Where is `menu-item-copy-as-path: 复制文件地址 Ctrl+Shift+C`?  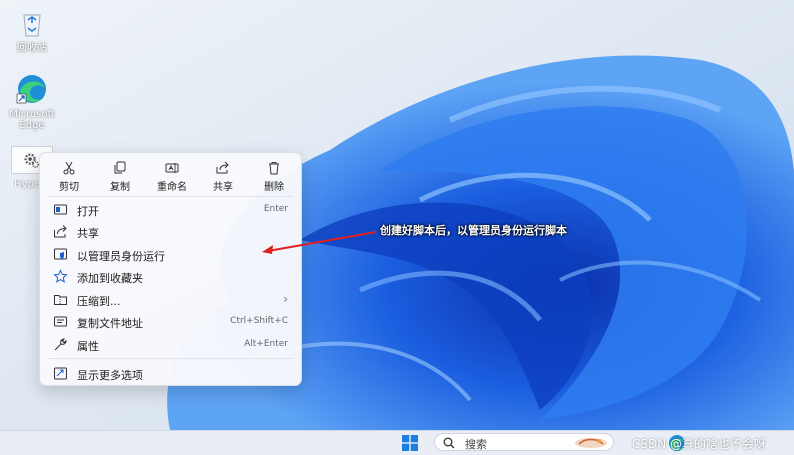
menu-item-copy-as-path: 复制文件地址 Ctrl+Shift+C is located at coordinates (171, 321).